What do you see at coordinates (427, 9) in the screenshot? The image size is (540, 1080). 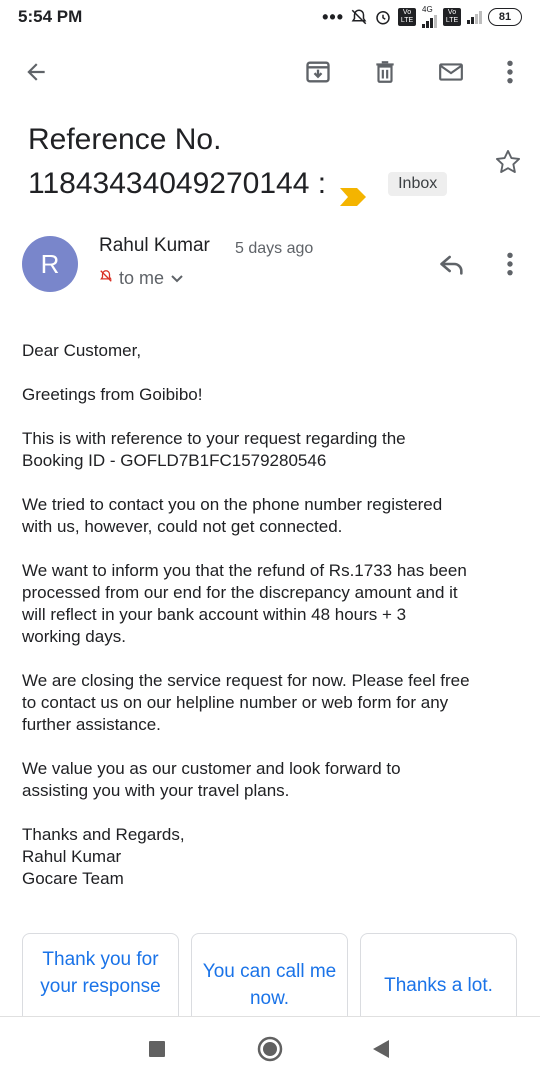 I see `network-type: 4G` at bounding box center [427, 9].